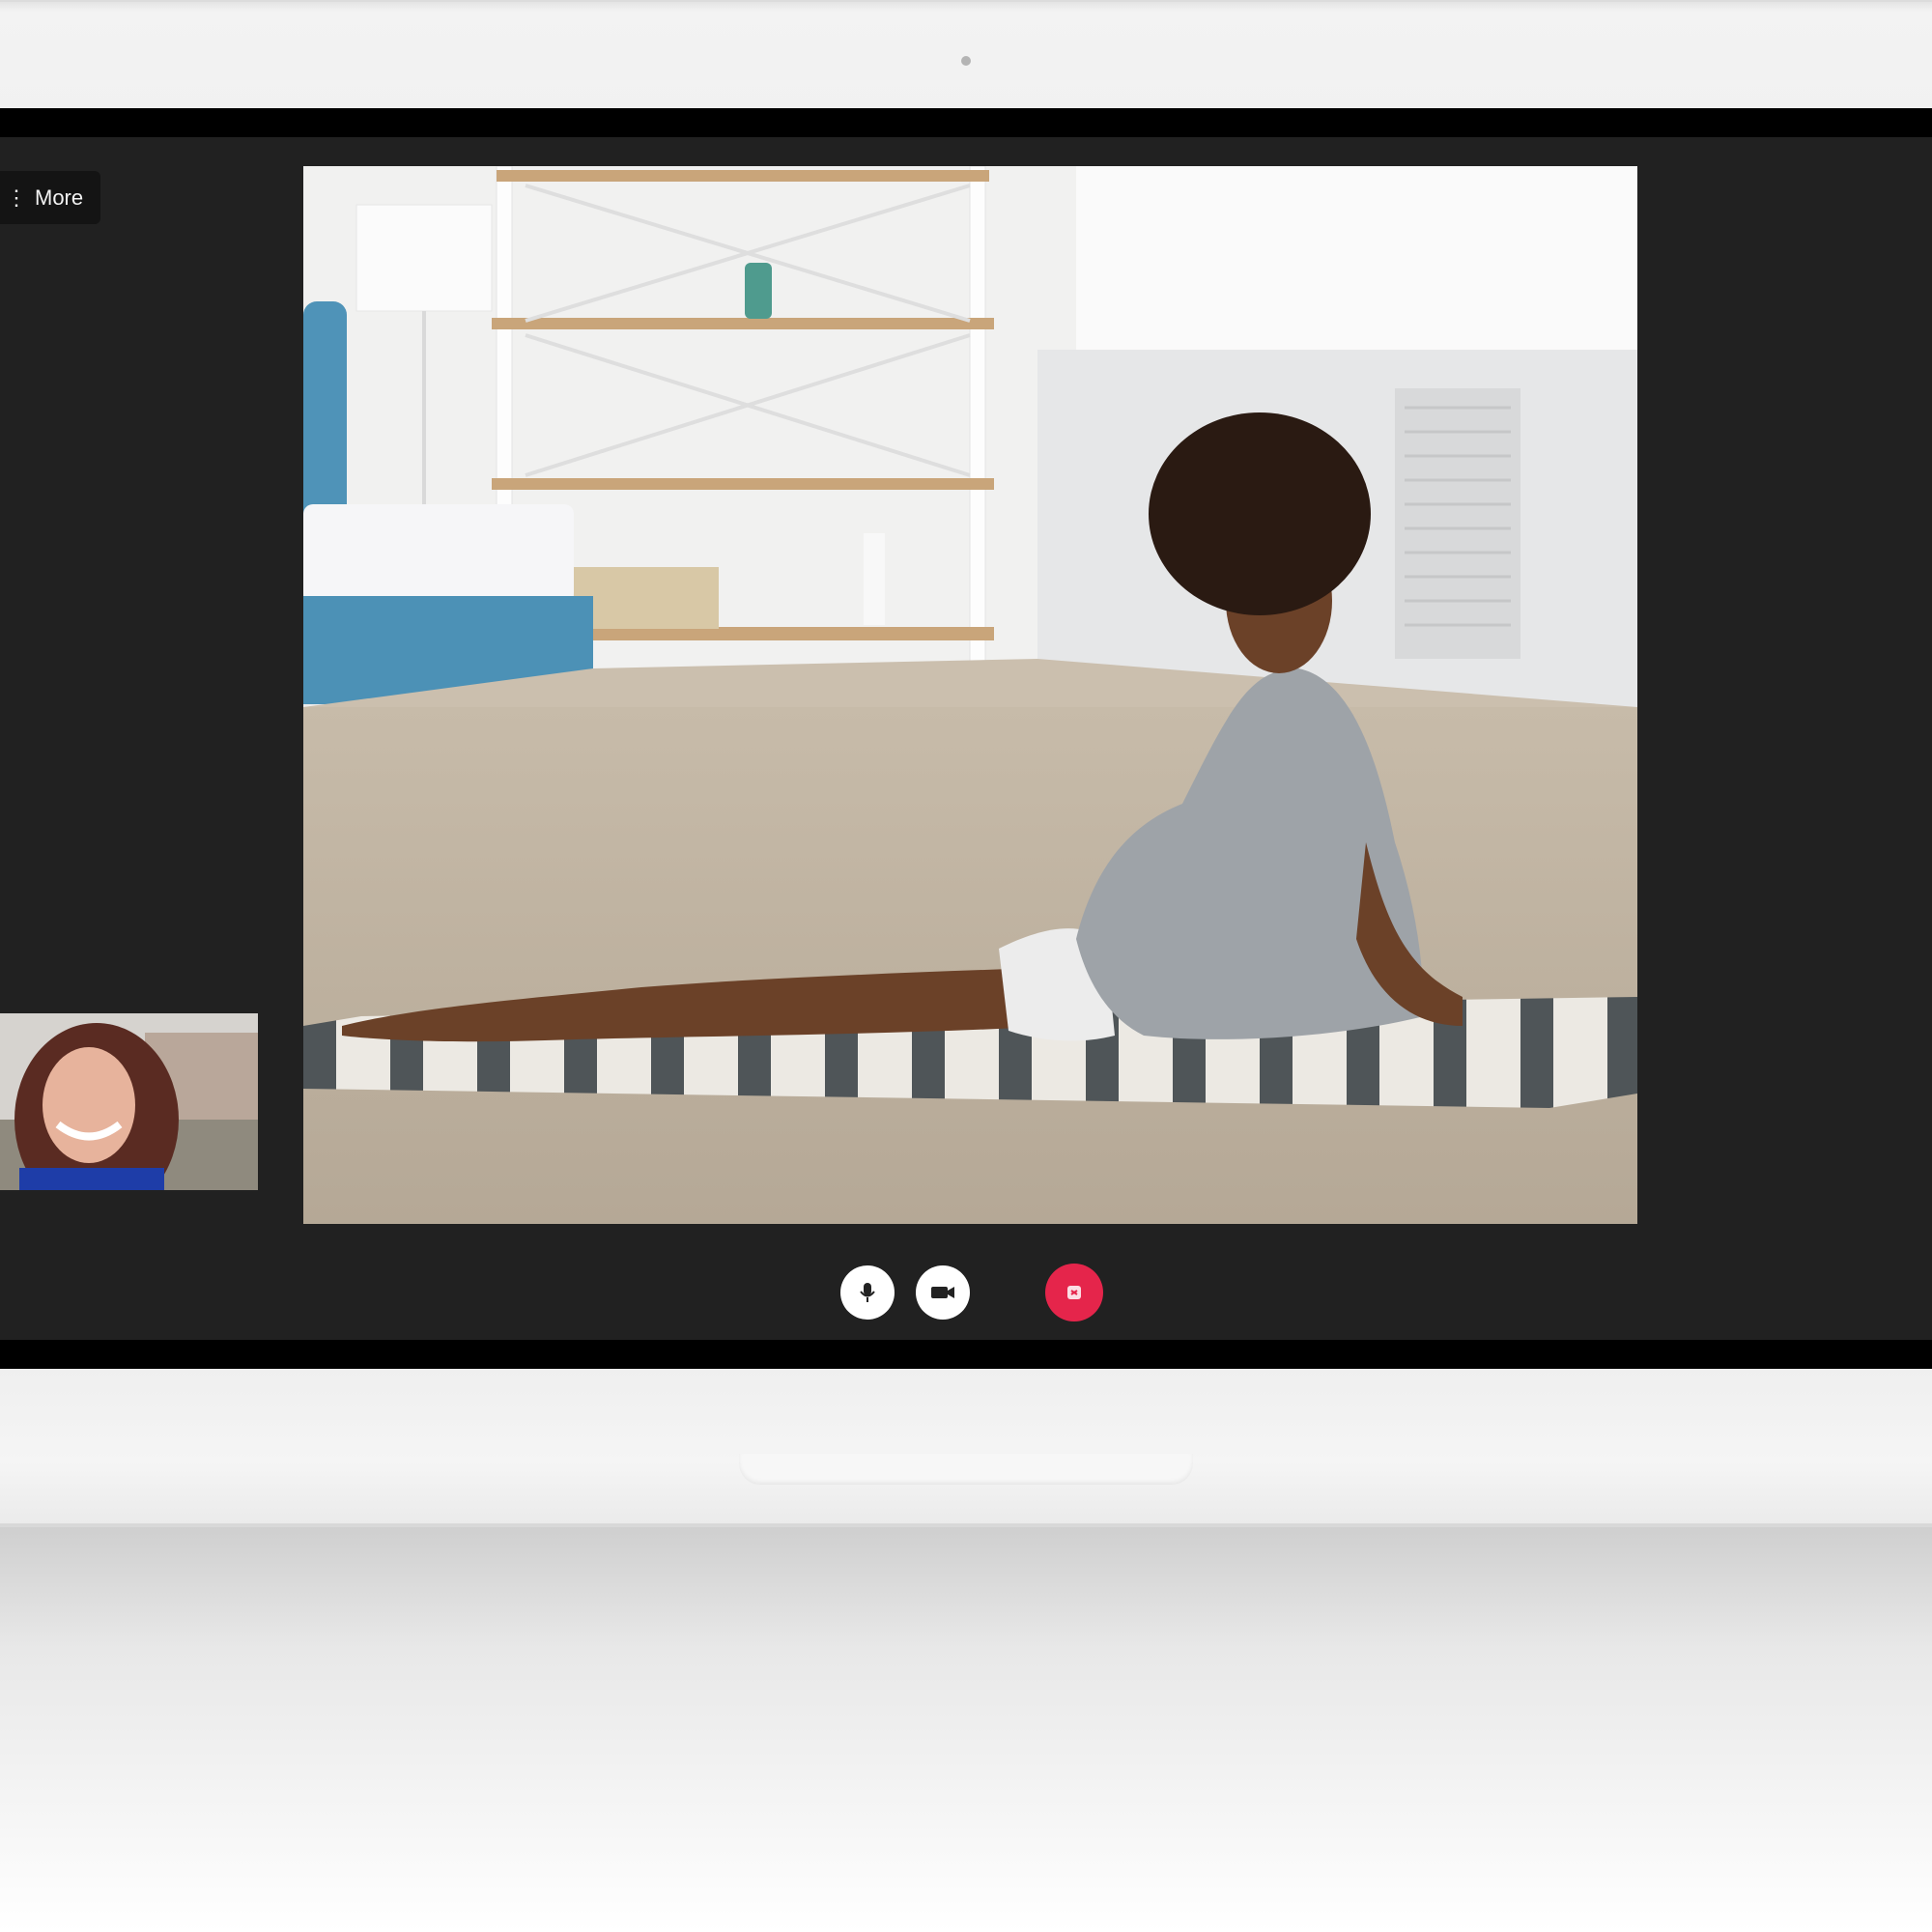  I want to click on toggle-camera-button, so click(943, 1292).